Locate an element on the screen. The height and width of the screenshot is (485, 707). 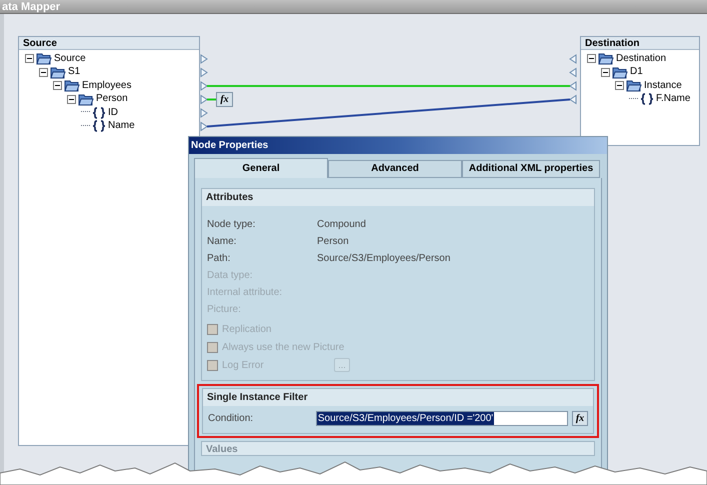
tree-node-label: ID is located at coordinates (113, 113).